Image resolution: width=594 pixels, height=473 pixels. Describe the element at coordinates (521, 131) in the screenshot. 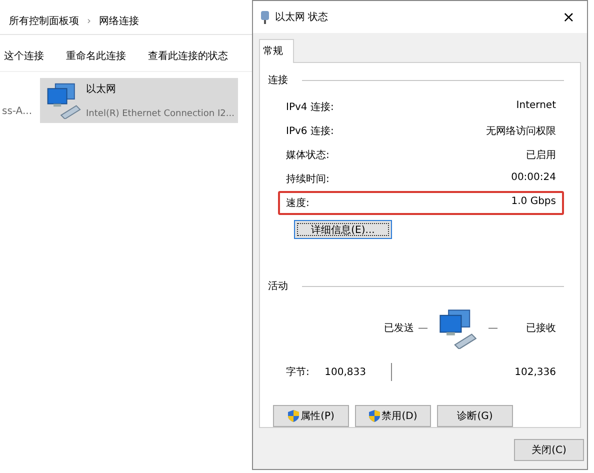

I see `field-value: 无网络访问权限` at that location.